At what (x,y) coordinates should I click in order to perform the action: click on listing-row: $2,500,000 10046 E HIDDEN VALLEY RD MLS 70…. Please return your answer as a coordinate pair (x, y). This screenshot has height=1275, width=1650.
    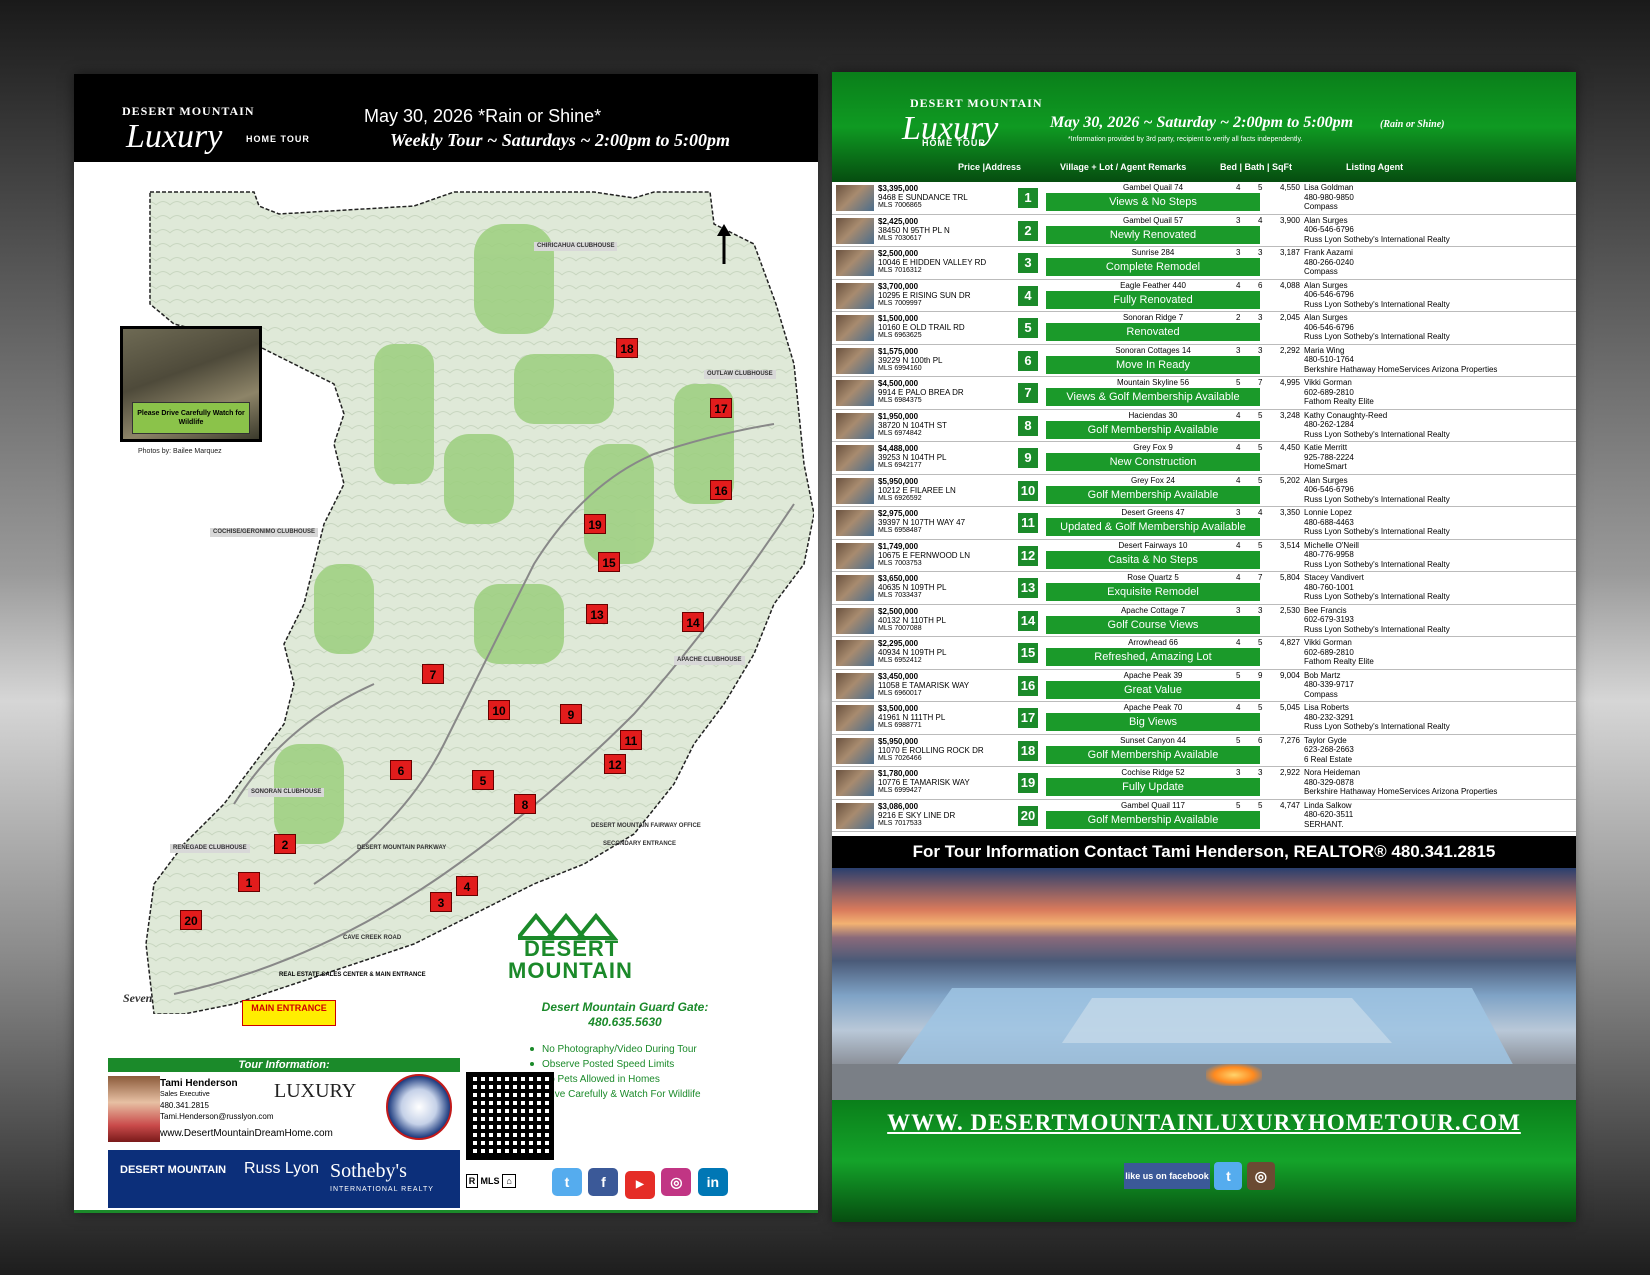
    Looking at the image, I should click on (1204, 263).